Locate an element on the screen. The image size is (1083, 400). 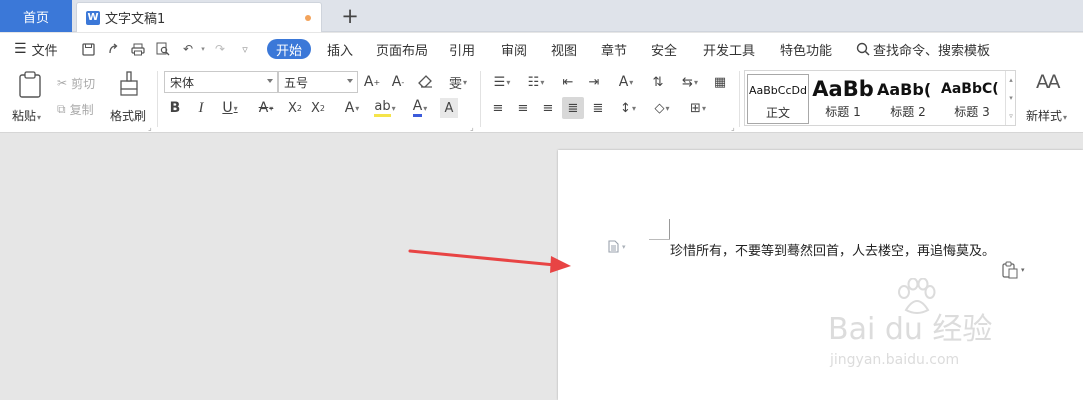
style-heading-1: AaBb 标题 1 is located at coordinates (843, 99).